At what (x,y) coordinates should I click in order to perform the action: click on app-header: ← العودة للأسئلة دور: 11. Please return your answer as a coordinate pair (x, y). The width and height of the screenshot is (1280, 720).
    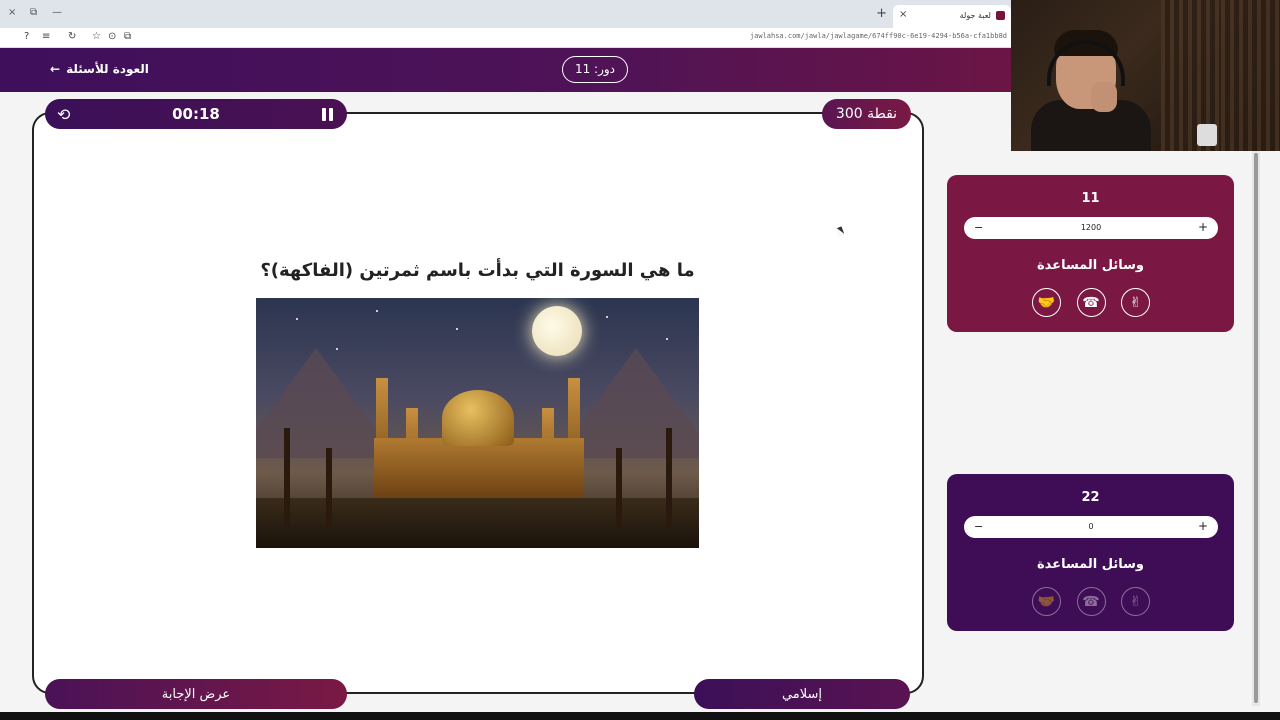
    Looking at the image, I should click on (505, 70).